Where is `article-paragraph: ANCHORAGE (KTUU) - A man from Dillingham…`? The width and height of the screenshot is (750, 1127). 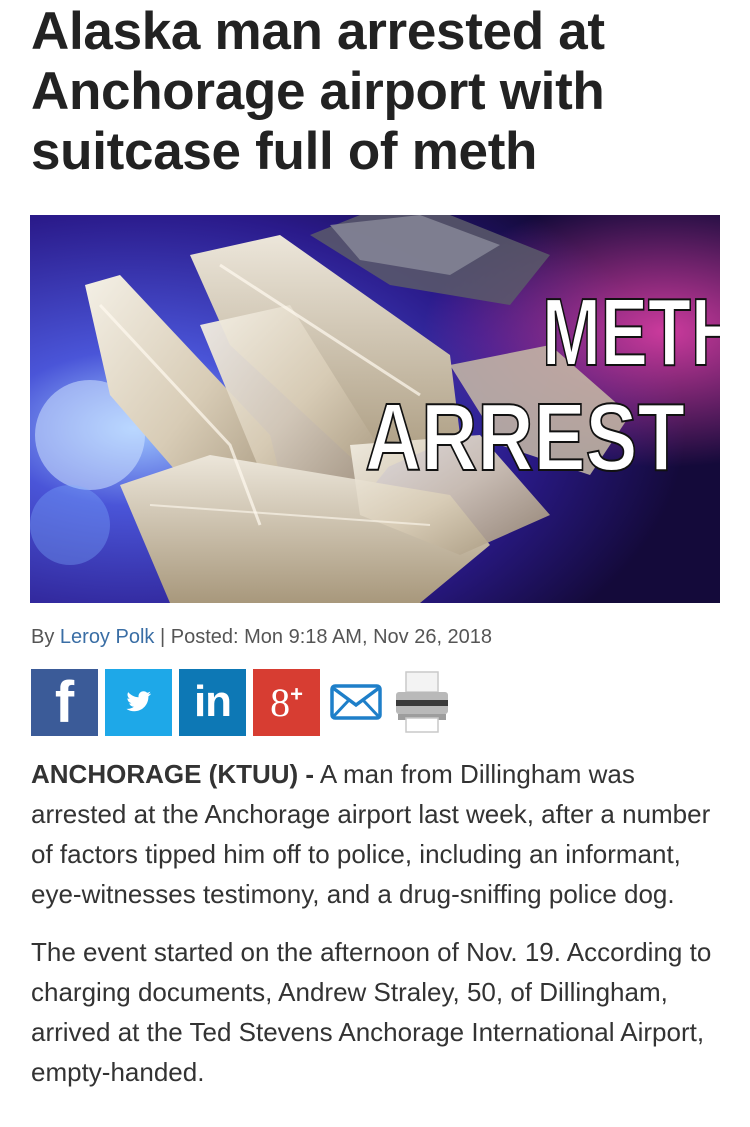
article-paragraph: ANCHORAGE (KTUU) - A man from Dillingham… is located at coordinates (376, 834).